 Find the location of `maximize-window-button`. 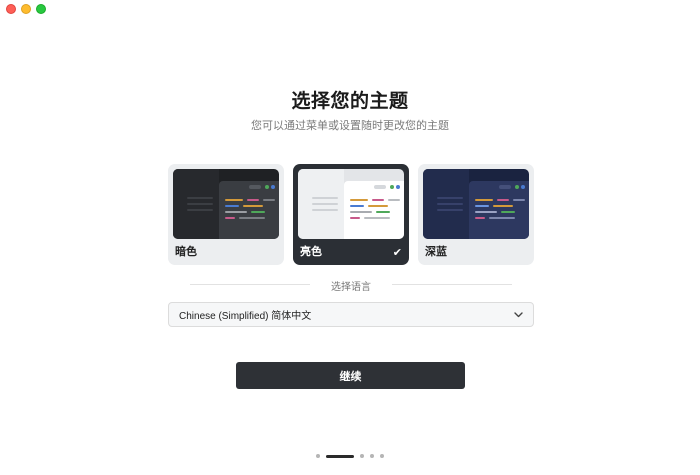

maximize-window-button is located at coordinates (41, 9).